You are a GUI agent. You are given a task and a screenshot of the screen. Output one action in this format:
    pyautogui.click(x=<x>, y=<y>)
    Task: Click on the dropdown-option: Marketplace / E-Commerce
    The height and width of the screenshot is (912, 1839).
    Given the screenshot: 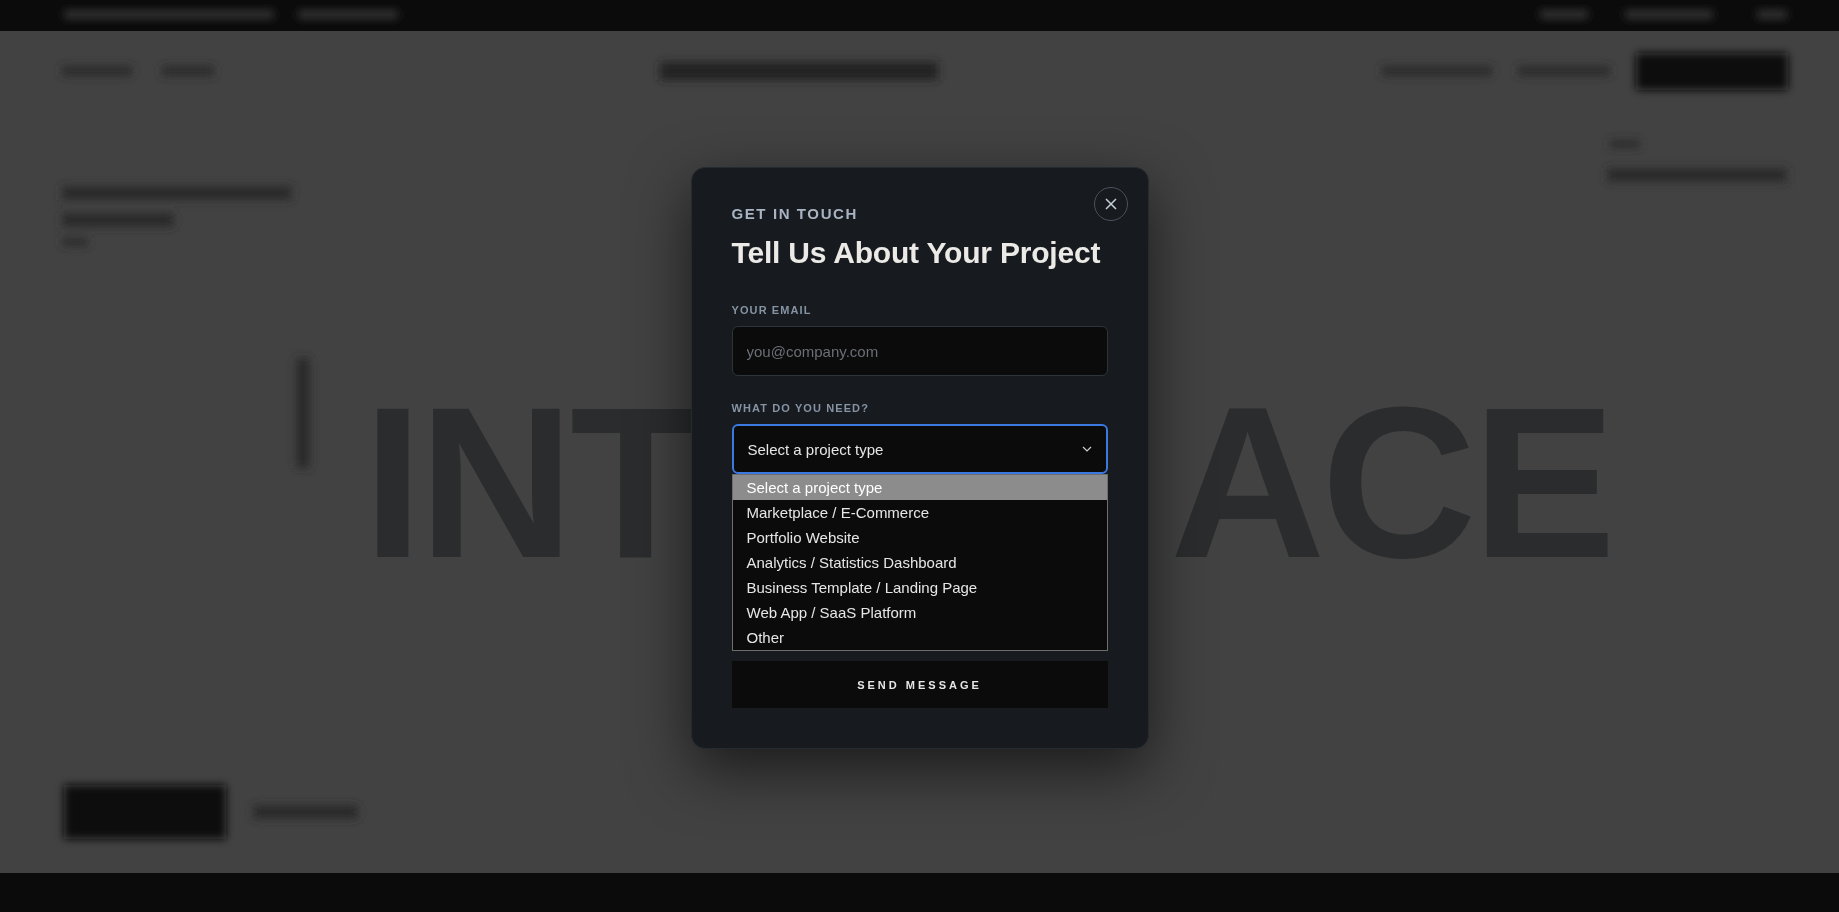 What is the action you would take?
    pyautogui.click(x=919, y=512)
    